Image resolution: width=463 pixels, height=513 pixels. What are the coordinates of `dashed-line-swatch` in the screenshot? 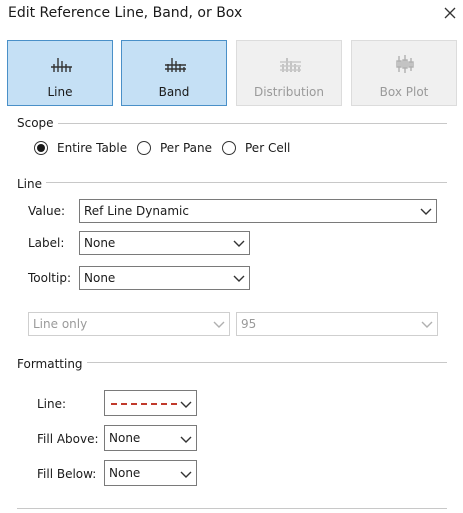 It's located at (144, 404).